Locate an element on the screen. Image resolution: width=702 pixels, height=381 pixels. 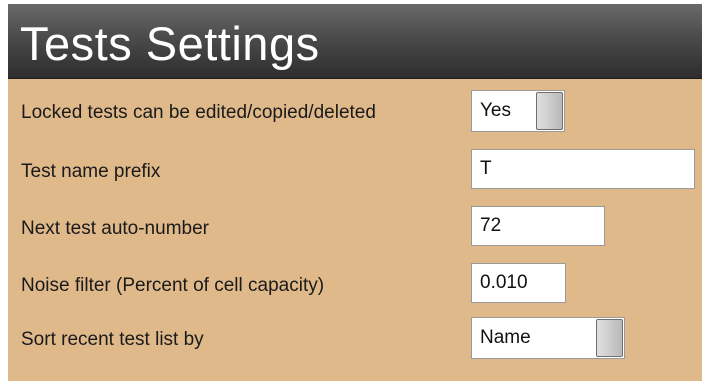
noise-filter-label: Noise filter (Percent of cell capacity) is located at coordinates (173, 285).